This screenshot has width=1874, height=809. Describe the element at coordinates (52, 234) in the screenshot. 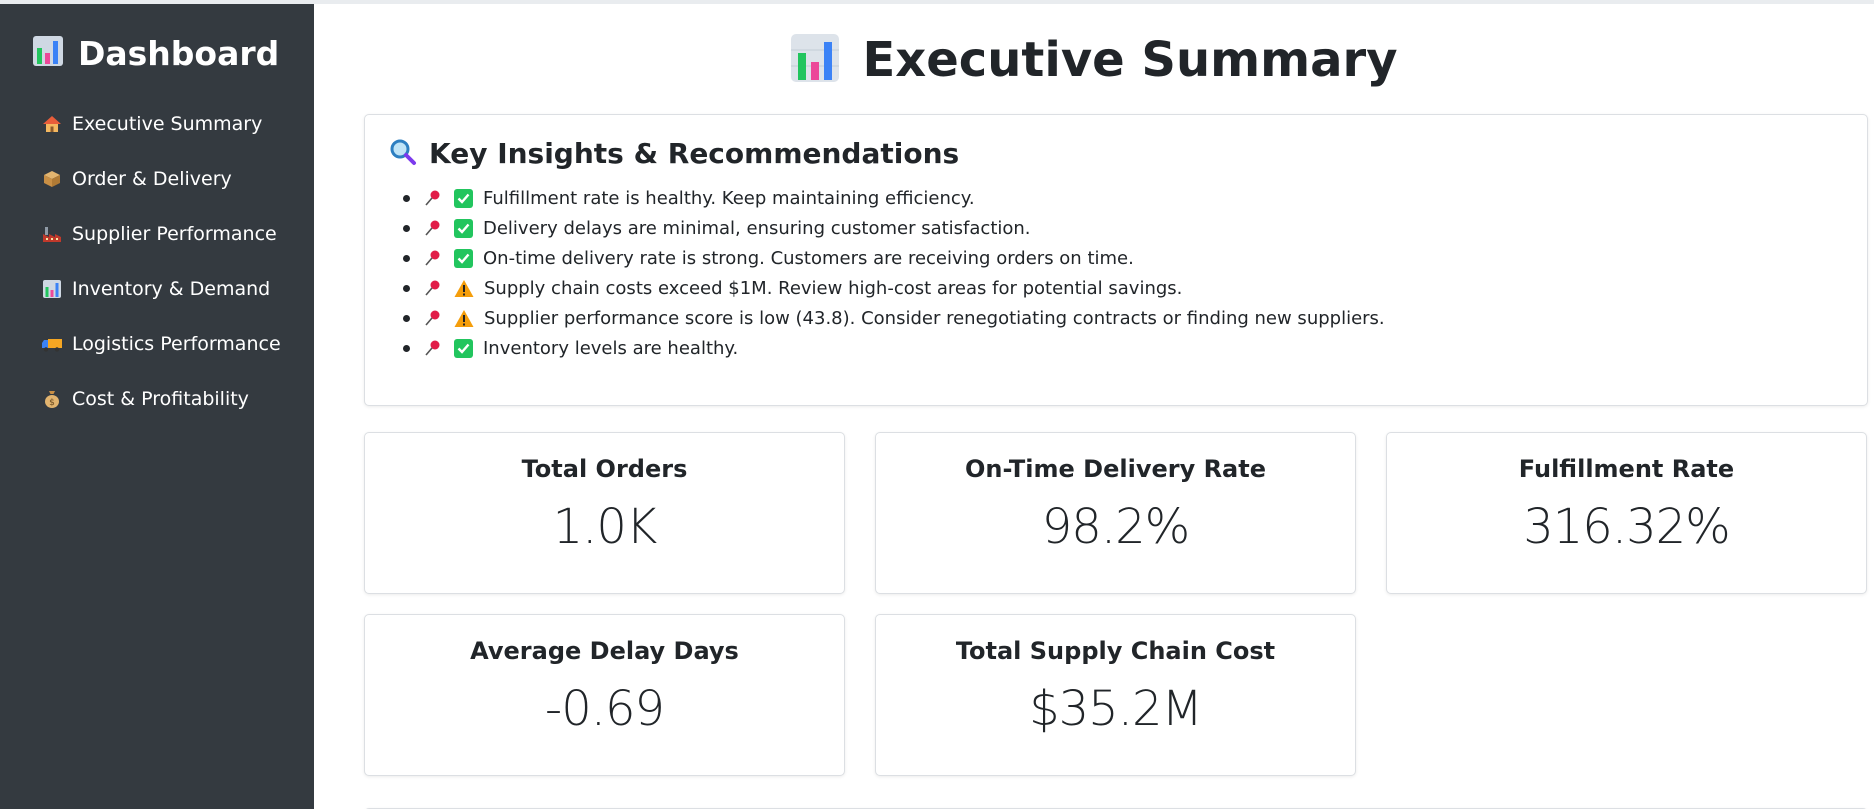

I see `factory-icon` at that location.